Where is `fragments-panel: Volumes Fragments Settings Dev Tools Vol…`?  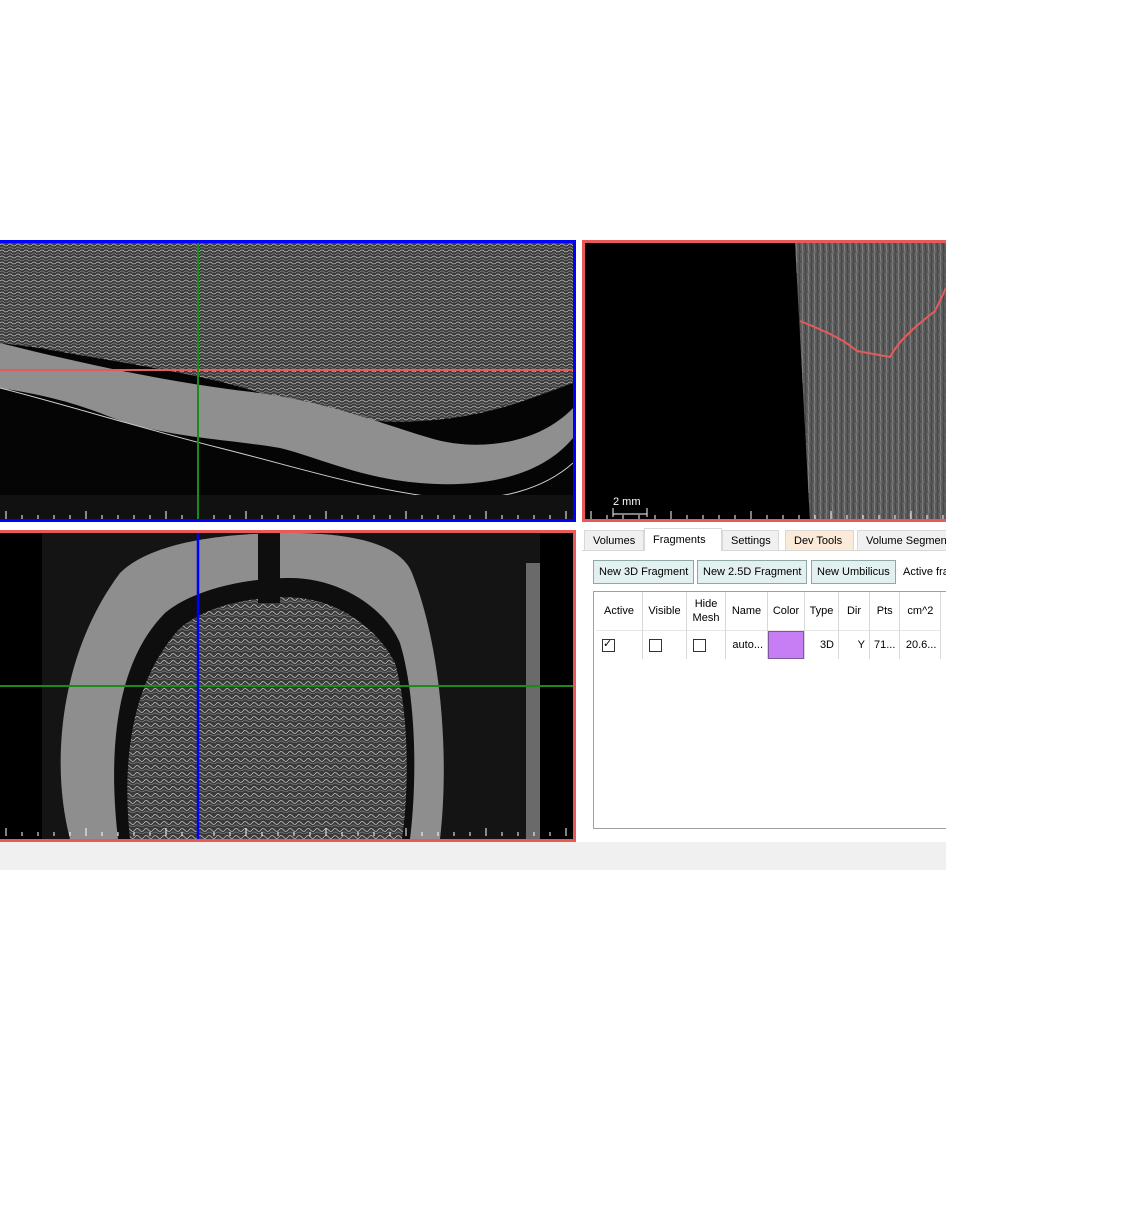 fragments-panel: Volumes Fragments Settings Dev Tools Vol… is located at coordinates (764, 684).